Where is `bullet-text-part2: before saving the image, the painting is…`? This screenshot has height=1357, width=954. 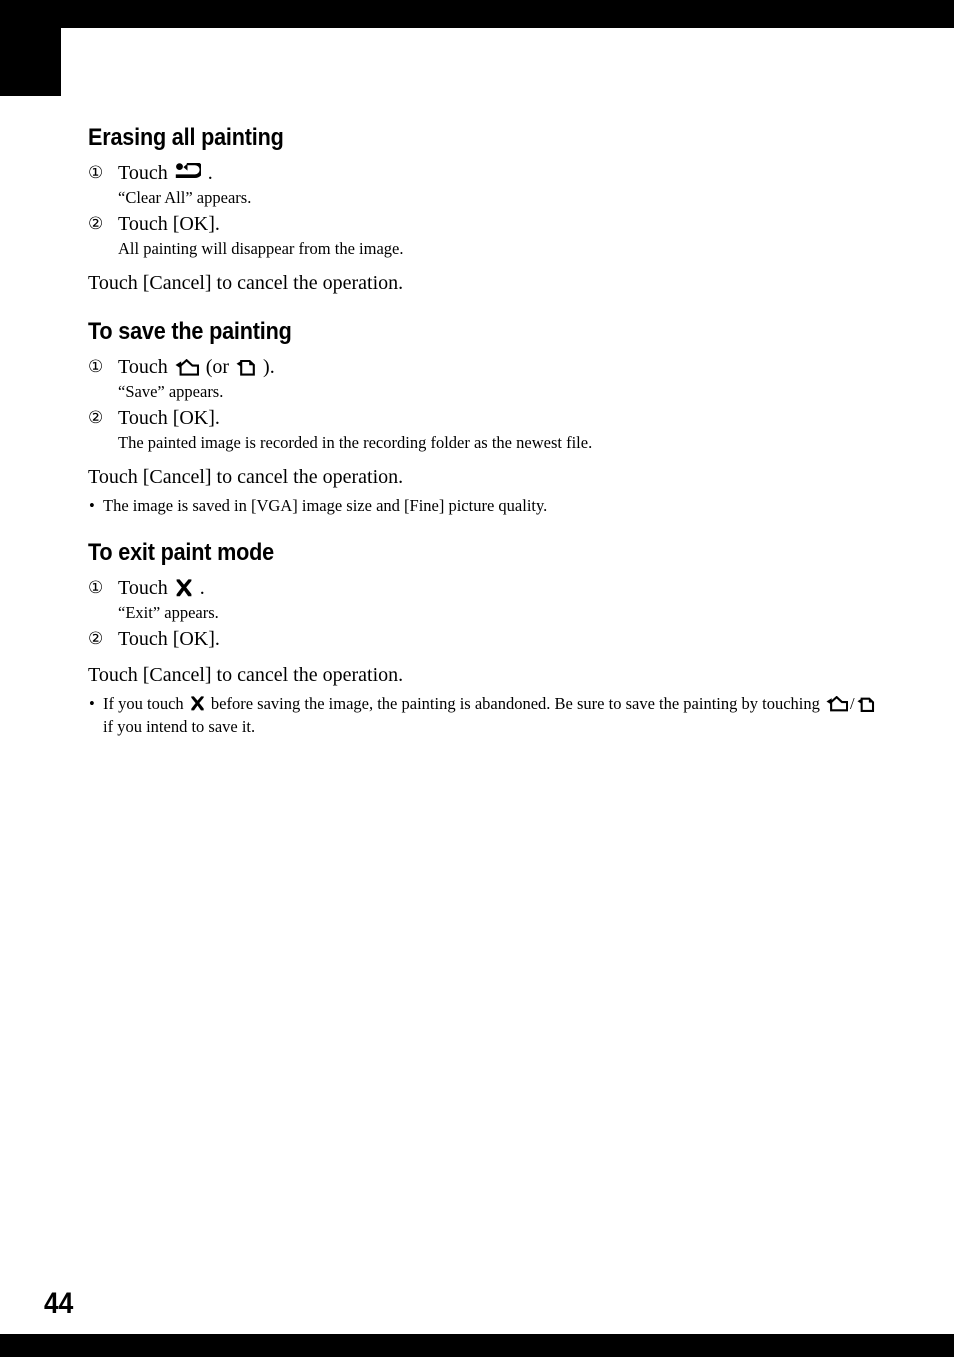
bullet-text-part2: before saving the image, the painting is… is located at coordinates (515, 703).